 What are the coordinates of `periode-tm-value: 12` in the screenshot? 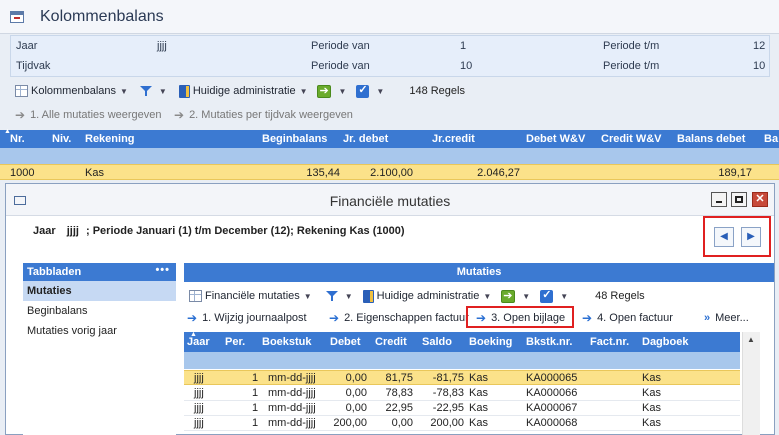 It's located at (759, 46).